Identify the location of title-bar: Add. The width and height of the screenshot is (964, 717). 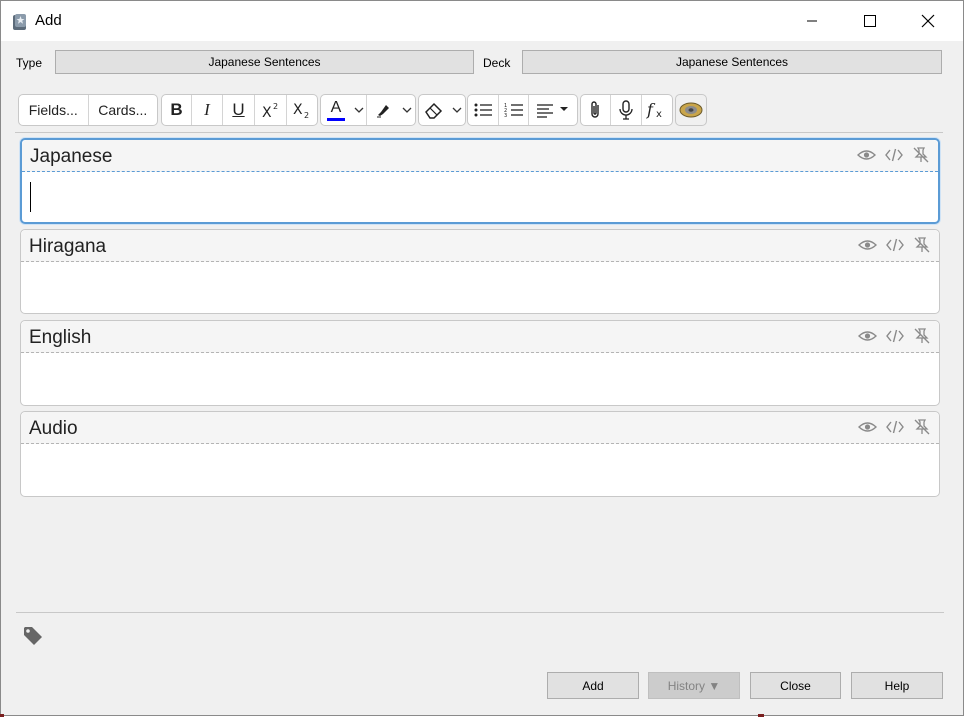
(482, 21).